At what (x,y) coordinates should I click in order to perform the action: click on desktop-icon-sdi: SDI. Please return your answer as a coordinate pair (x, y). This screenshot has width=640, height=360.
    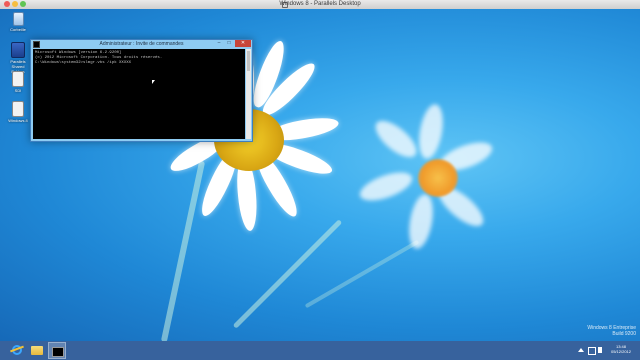
    Looking at the image, I should click on (18, 82).